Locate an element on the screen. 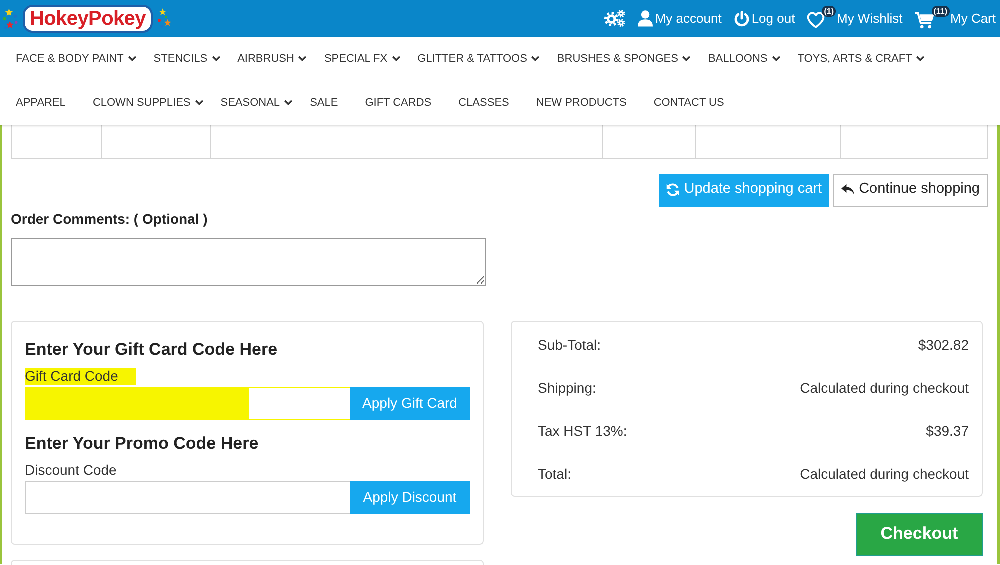 This screenshot has width=1000, height=565. field-label: Gift Card Code is located at coordinates (80, 376).